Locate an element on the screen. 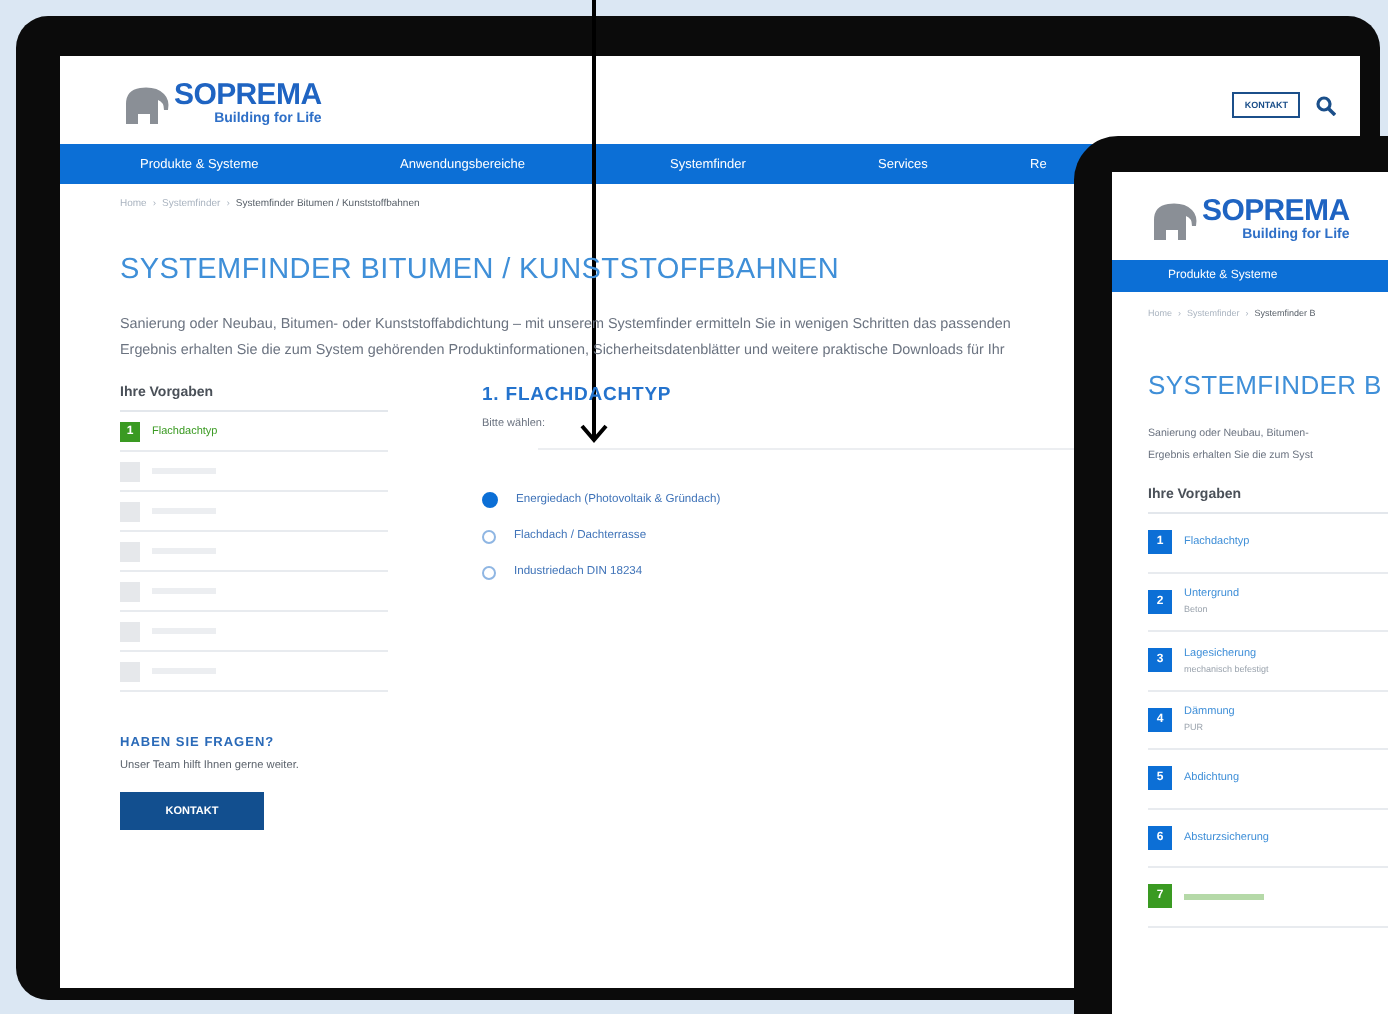 This screenshot has height=1014, width=1388. search-icon is located at coordinates (1326, 105).